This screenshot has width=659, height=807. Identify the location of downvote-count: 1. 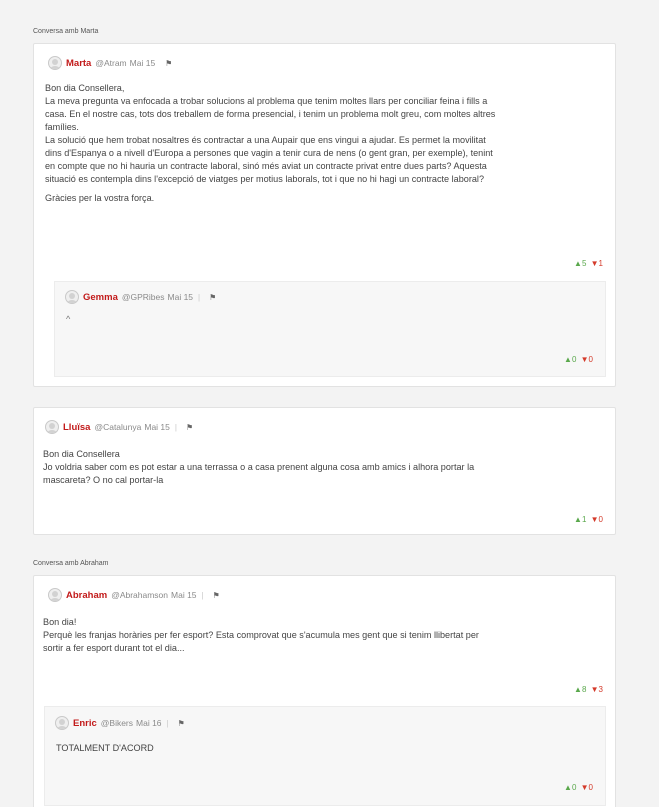
(600, 263).